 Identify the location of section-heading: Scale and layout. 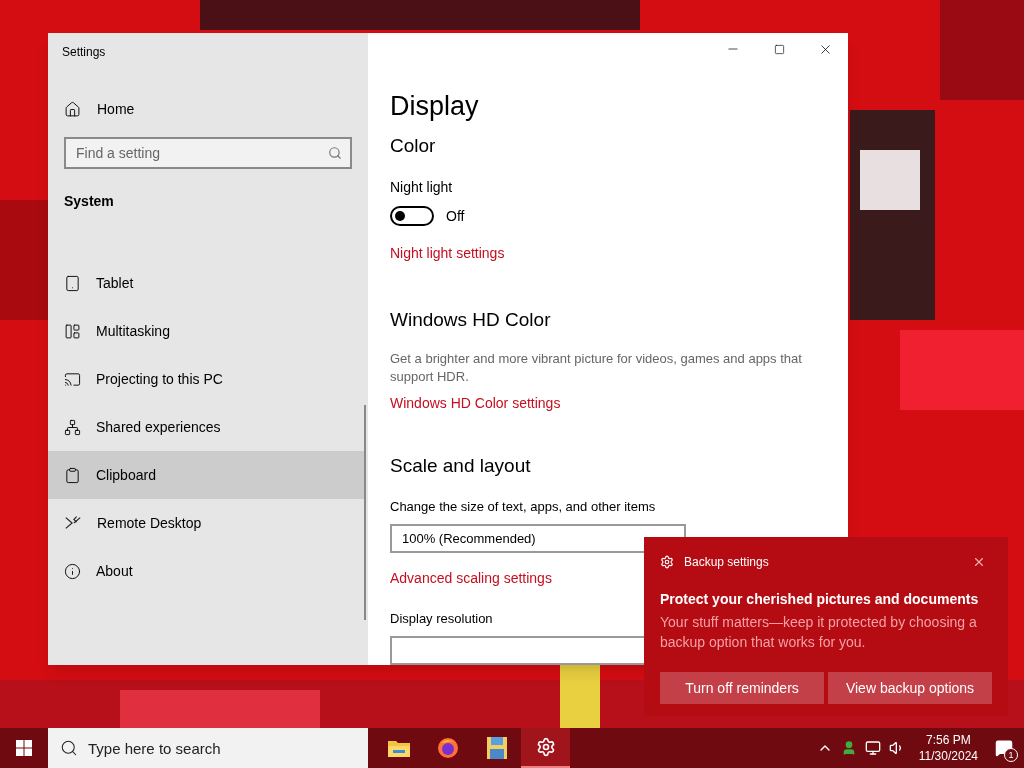
(460, 466).